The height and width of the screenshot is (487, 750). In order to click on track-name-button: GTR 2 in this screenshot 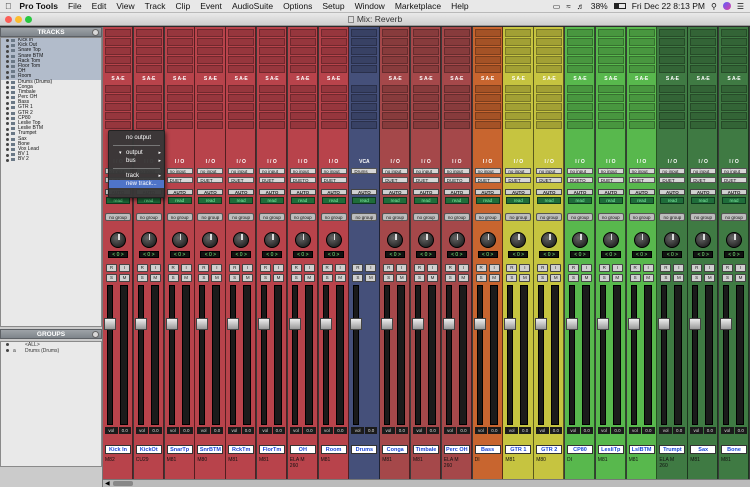, I will do `click(549, 449)`.